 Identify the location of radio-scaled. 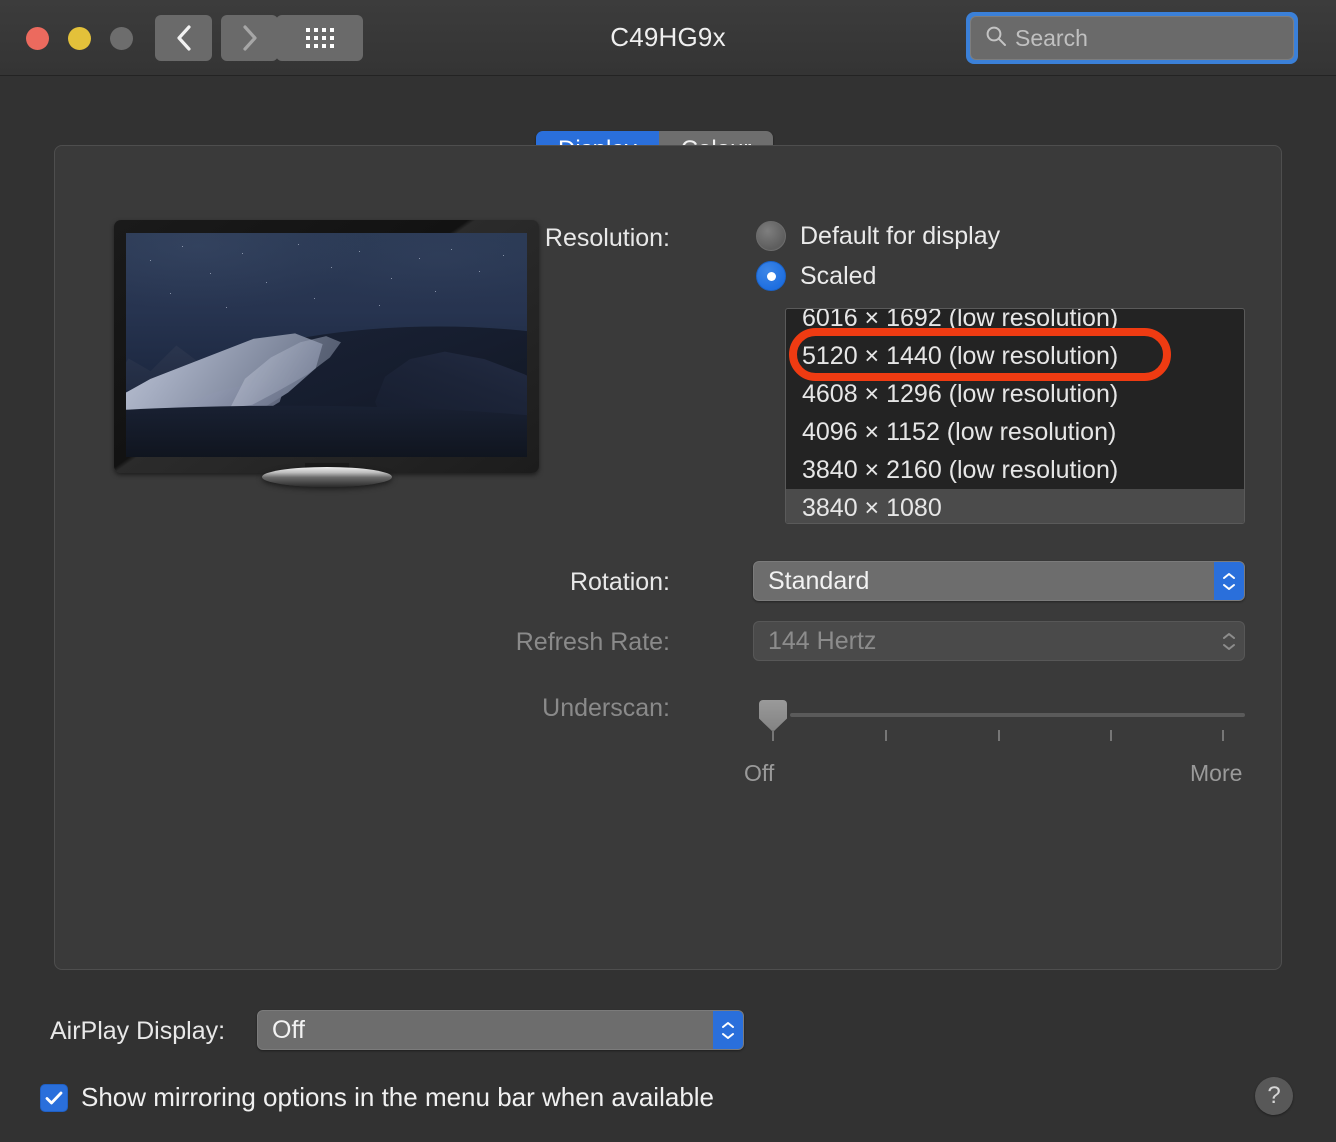
(771, 276).